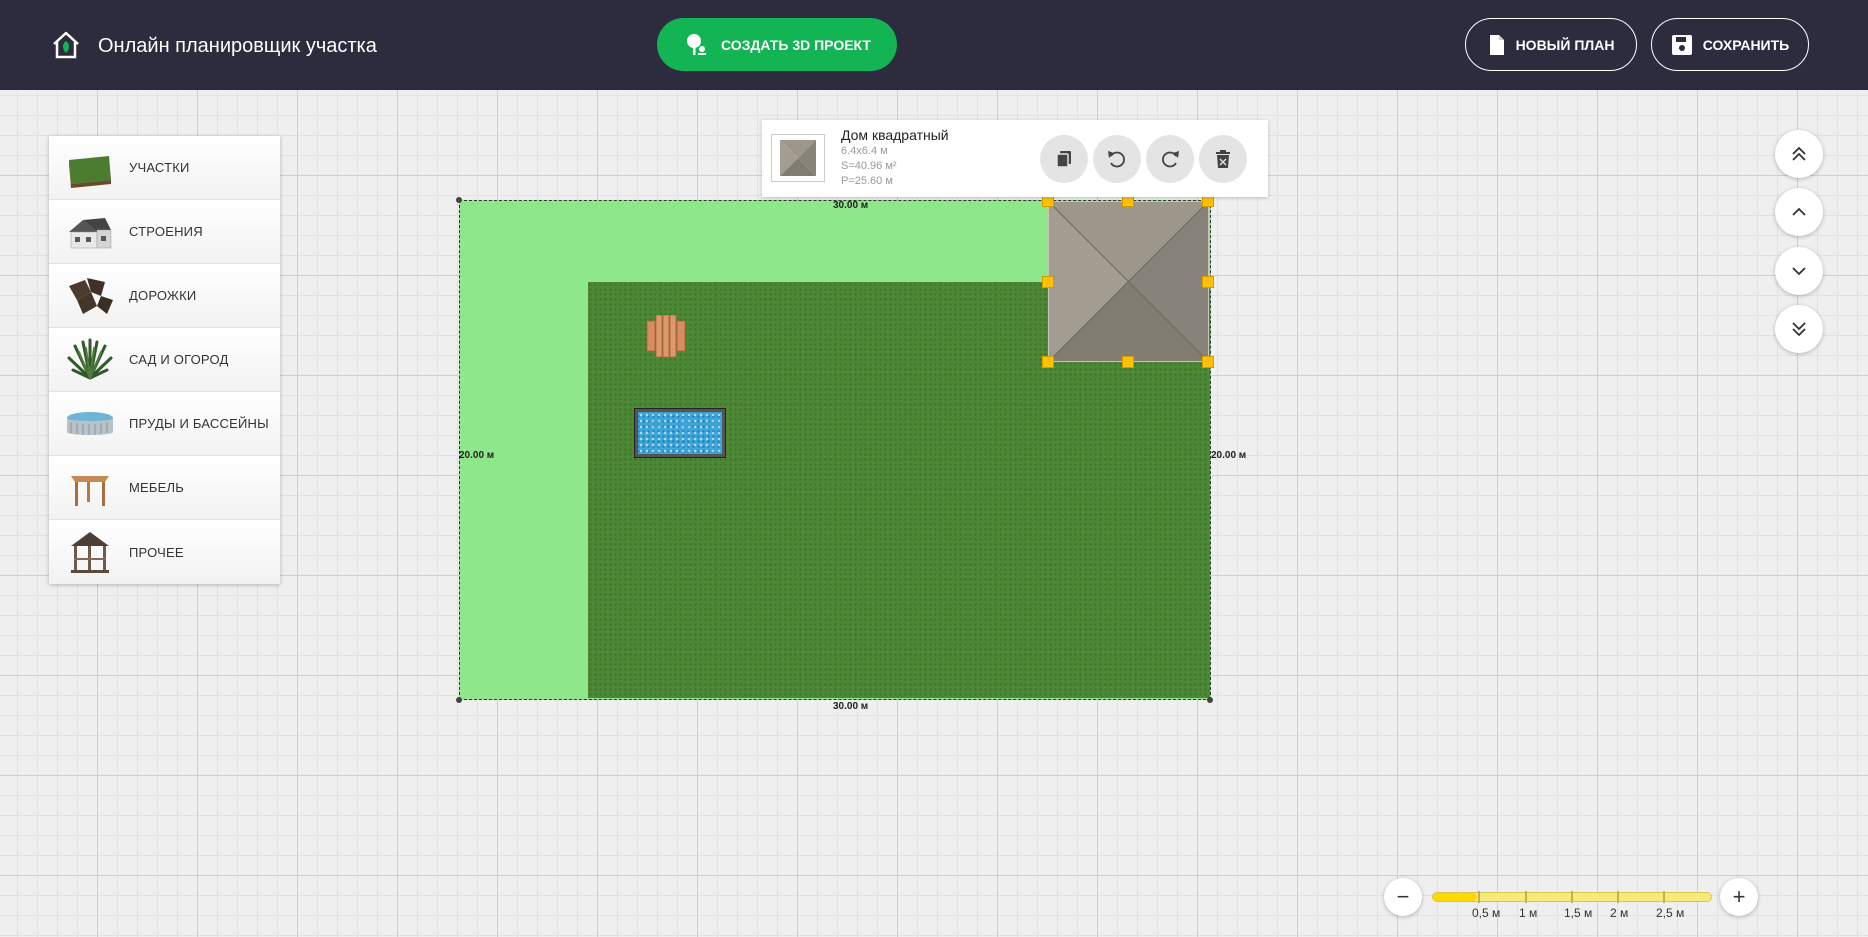 Image resolution: width=1868 pixels, height=937 pixels. I want to click on sidebar-item-furniture: МЕБЕЛЬ, so click(164, 488).